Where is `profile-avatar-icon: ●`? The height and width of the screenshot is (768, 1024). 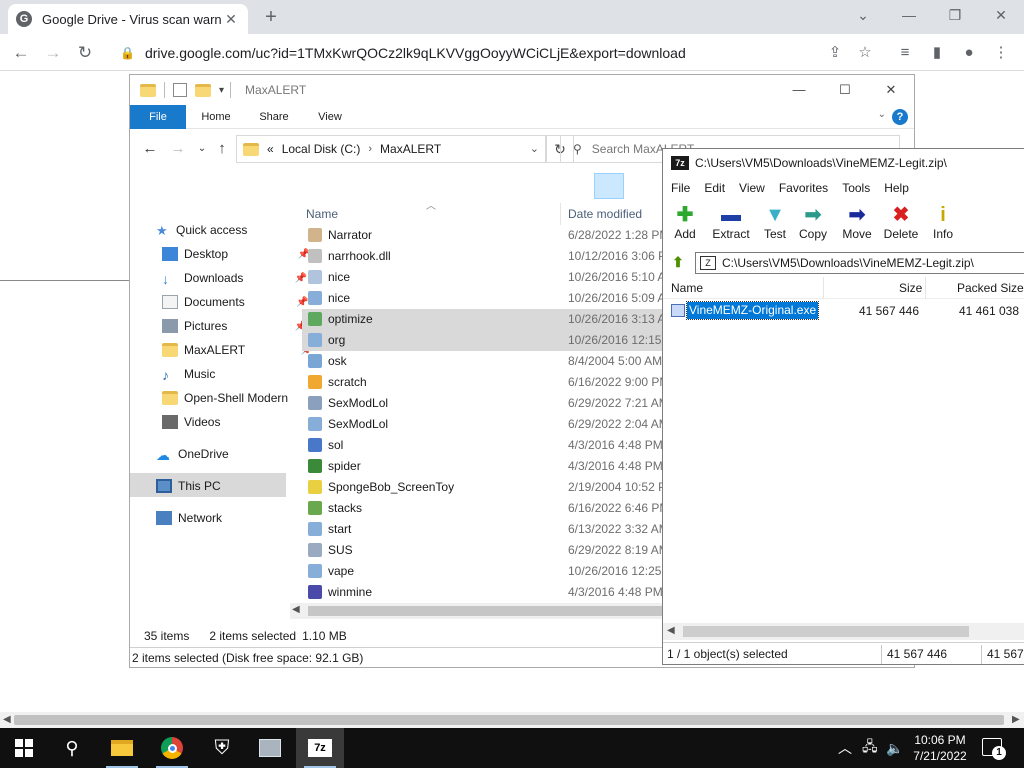
profile-avatar-icon: ● is located at coordinates (969, 53).